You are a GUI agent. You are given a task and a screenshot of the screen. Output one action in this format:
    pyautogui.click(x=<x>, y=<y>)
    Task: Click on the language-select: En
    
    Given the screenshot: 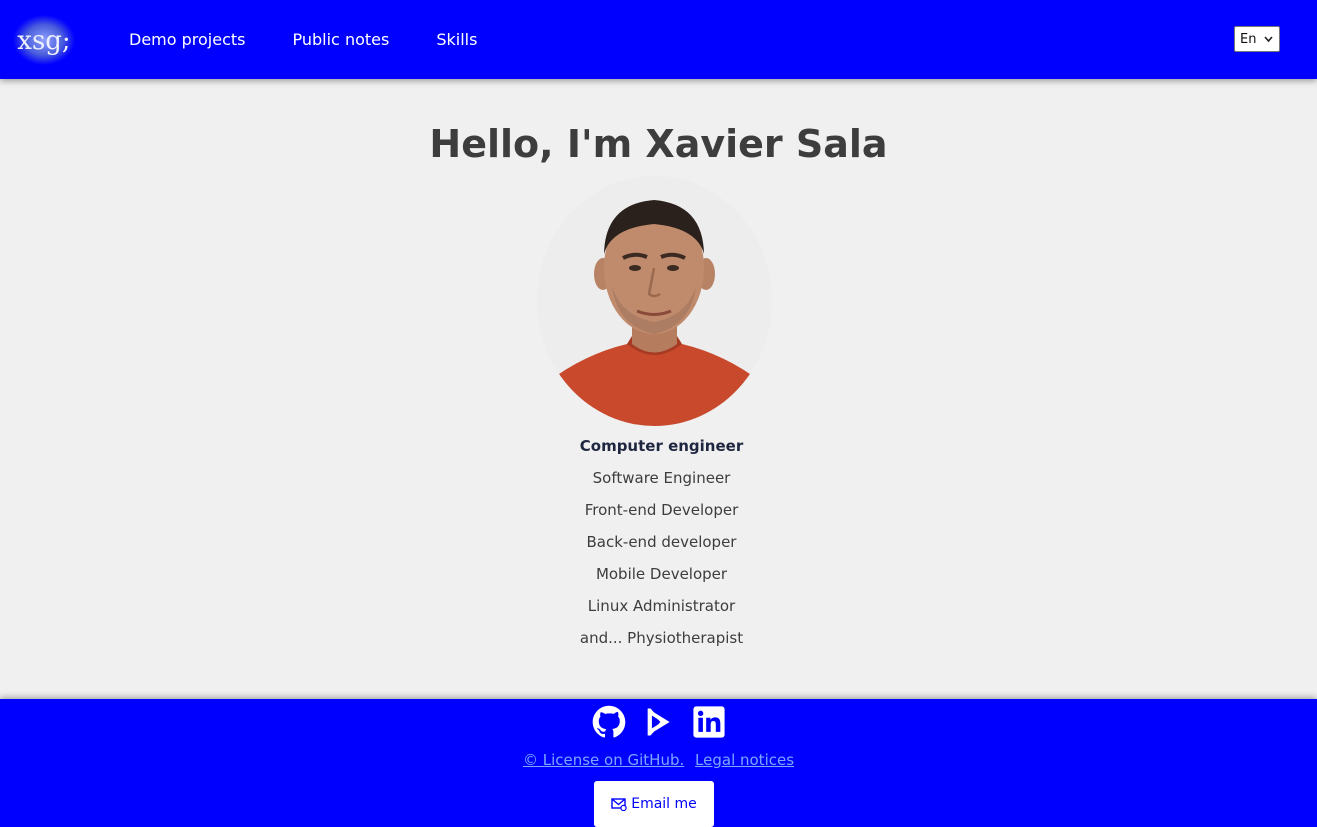 What is the action you would take?
    pyautogui.click(x=1257, y=39)
    